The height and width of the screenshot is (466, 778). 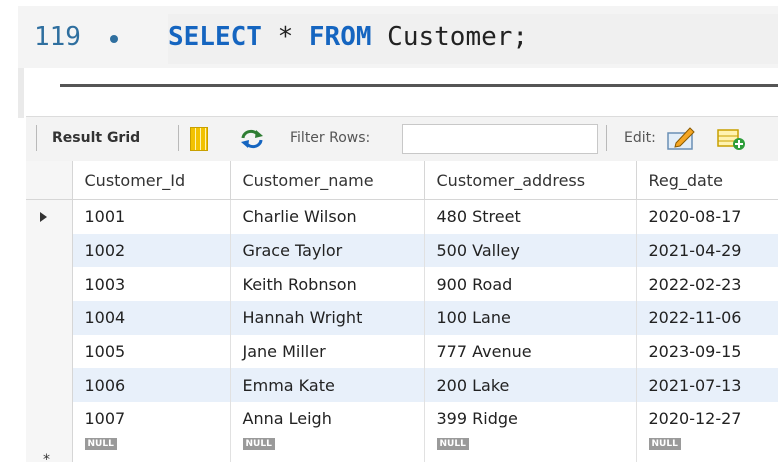 What do you see at coordinates (151, 216) in the screenshot?
I see `cell-customer-id: 1001` at bounding box center [151, 216].